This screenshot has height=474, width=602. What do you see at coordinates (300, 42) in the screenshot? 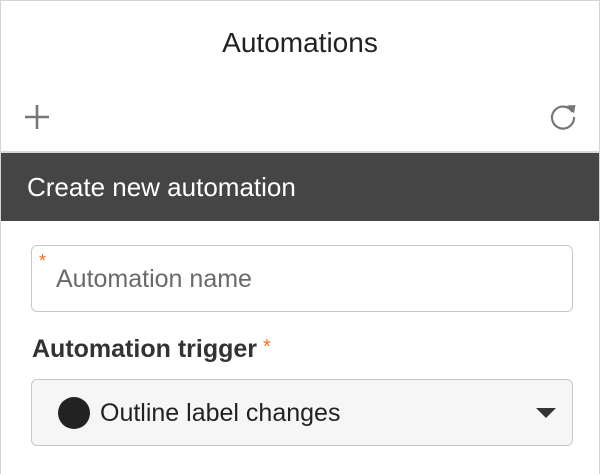
I see `panel-title: Automations` at bounding box center [300, 42].